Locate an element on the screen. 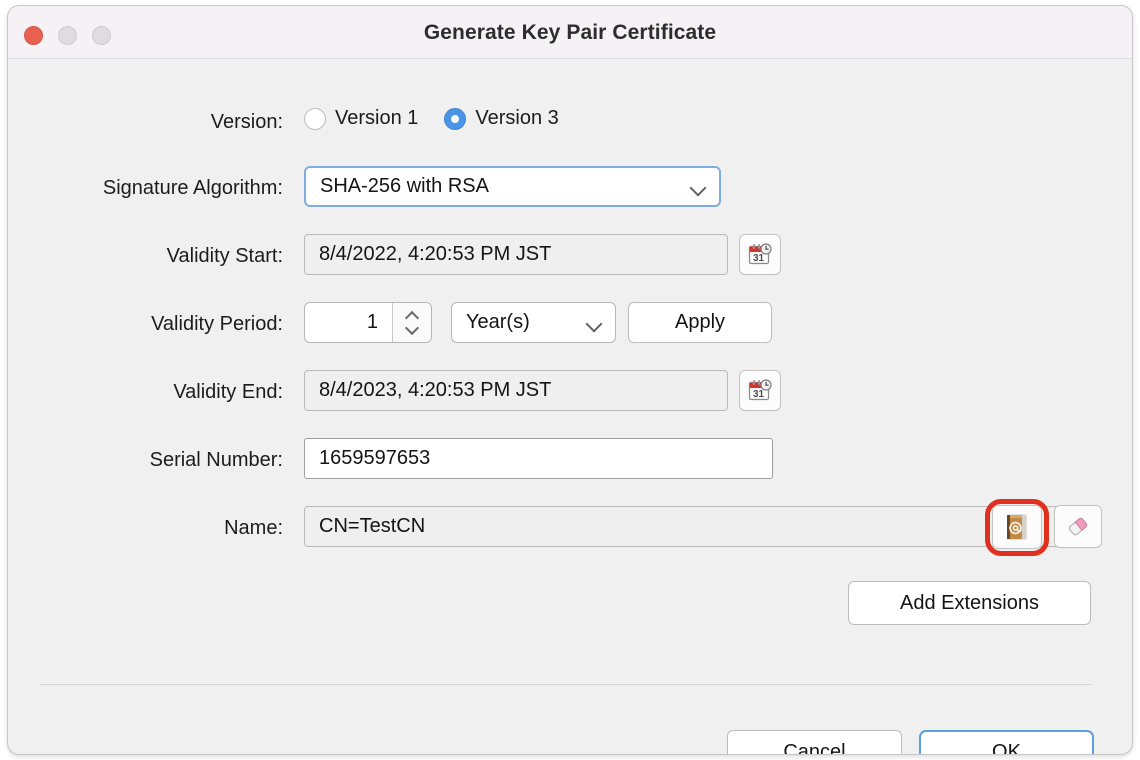  validity-start-calendar-button: 31 is located at coordinates (760, 254).